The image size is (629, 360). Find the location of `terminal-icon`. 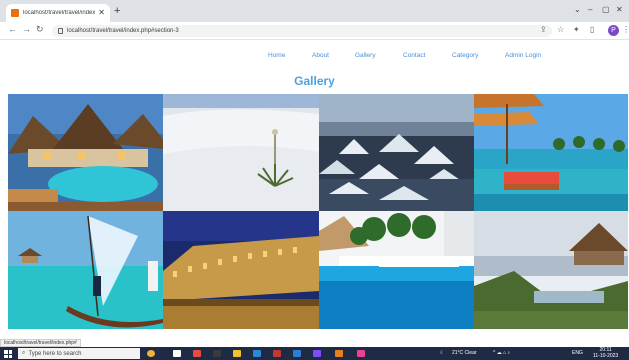

terminal-icon is located at coordinates (217, 353).